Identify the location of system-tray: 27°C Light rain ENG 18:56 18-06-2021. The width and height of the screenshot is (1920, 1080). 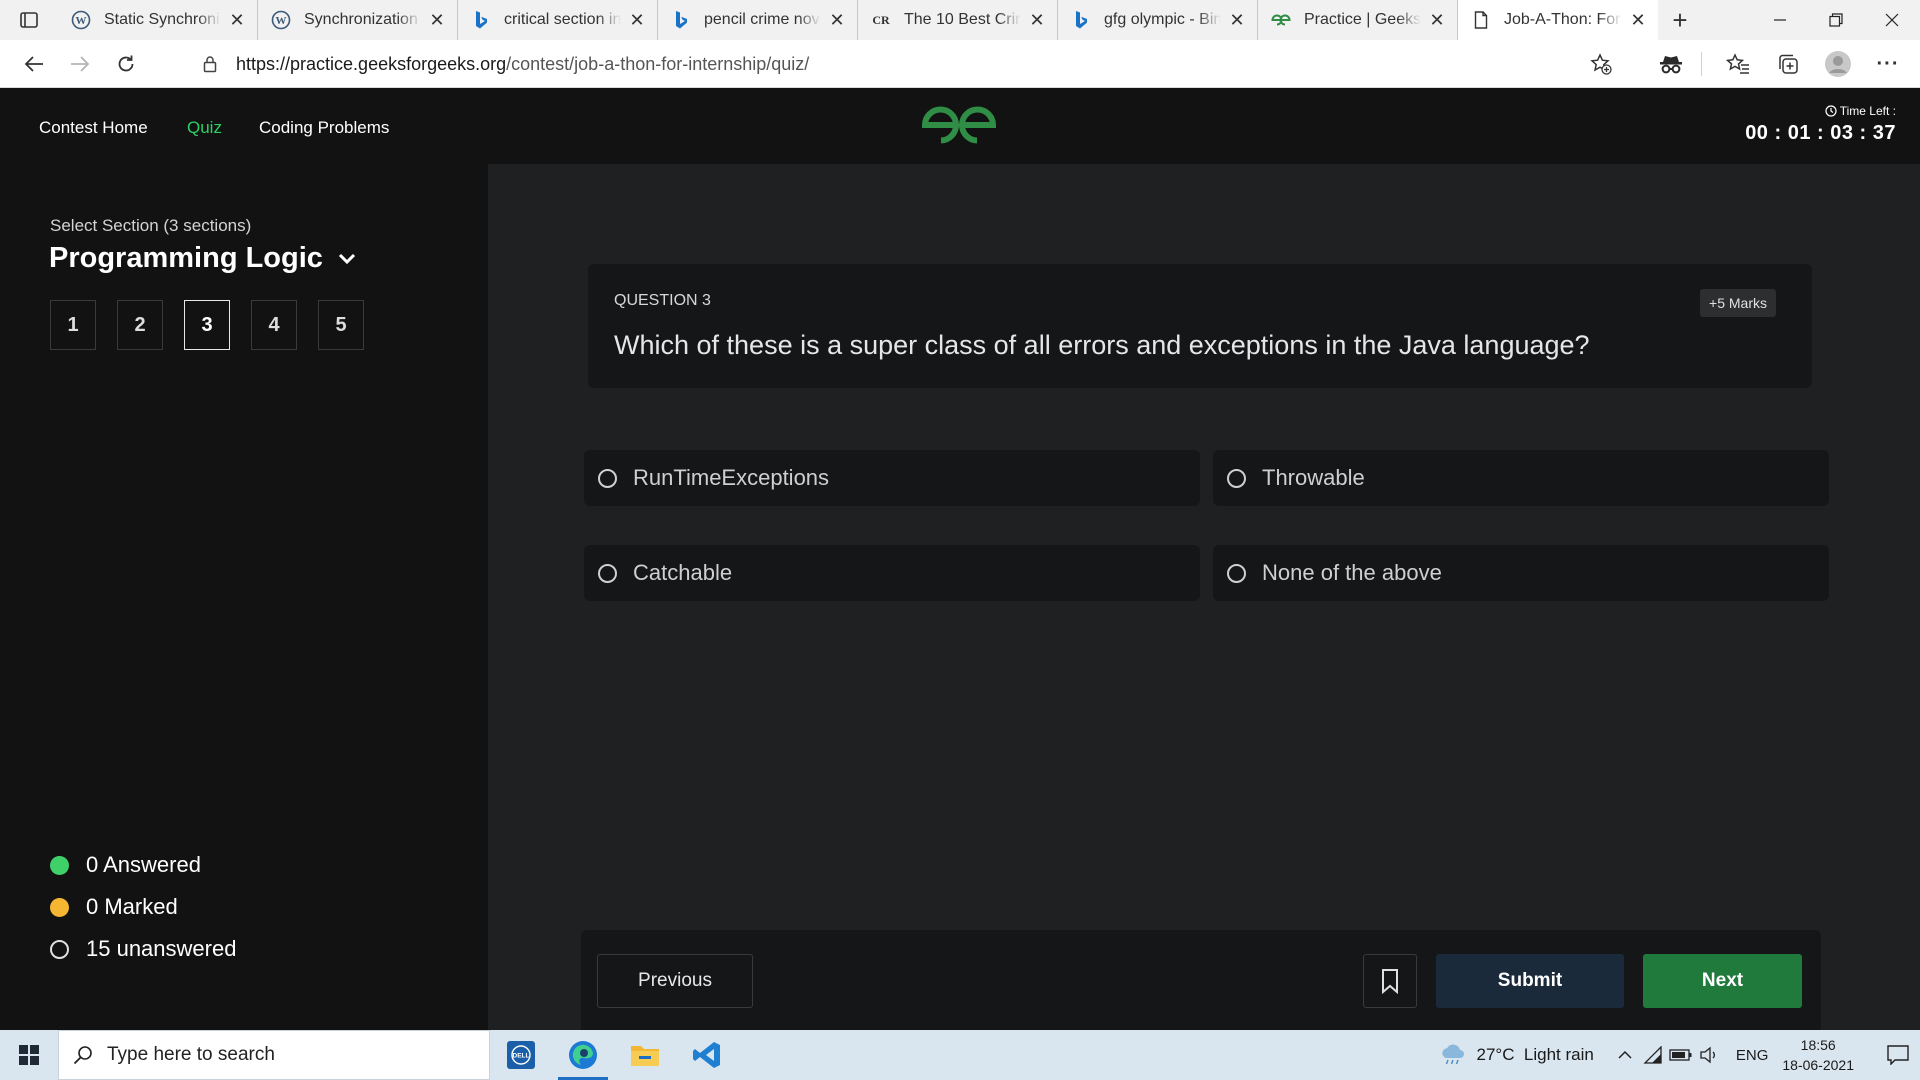
(1680, 1055).